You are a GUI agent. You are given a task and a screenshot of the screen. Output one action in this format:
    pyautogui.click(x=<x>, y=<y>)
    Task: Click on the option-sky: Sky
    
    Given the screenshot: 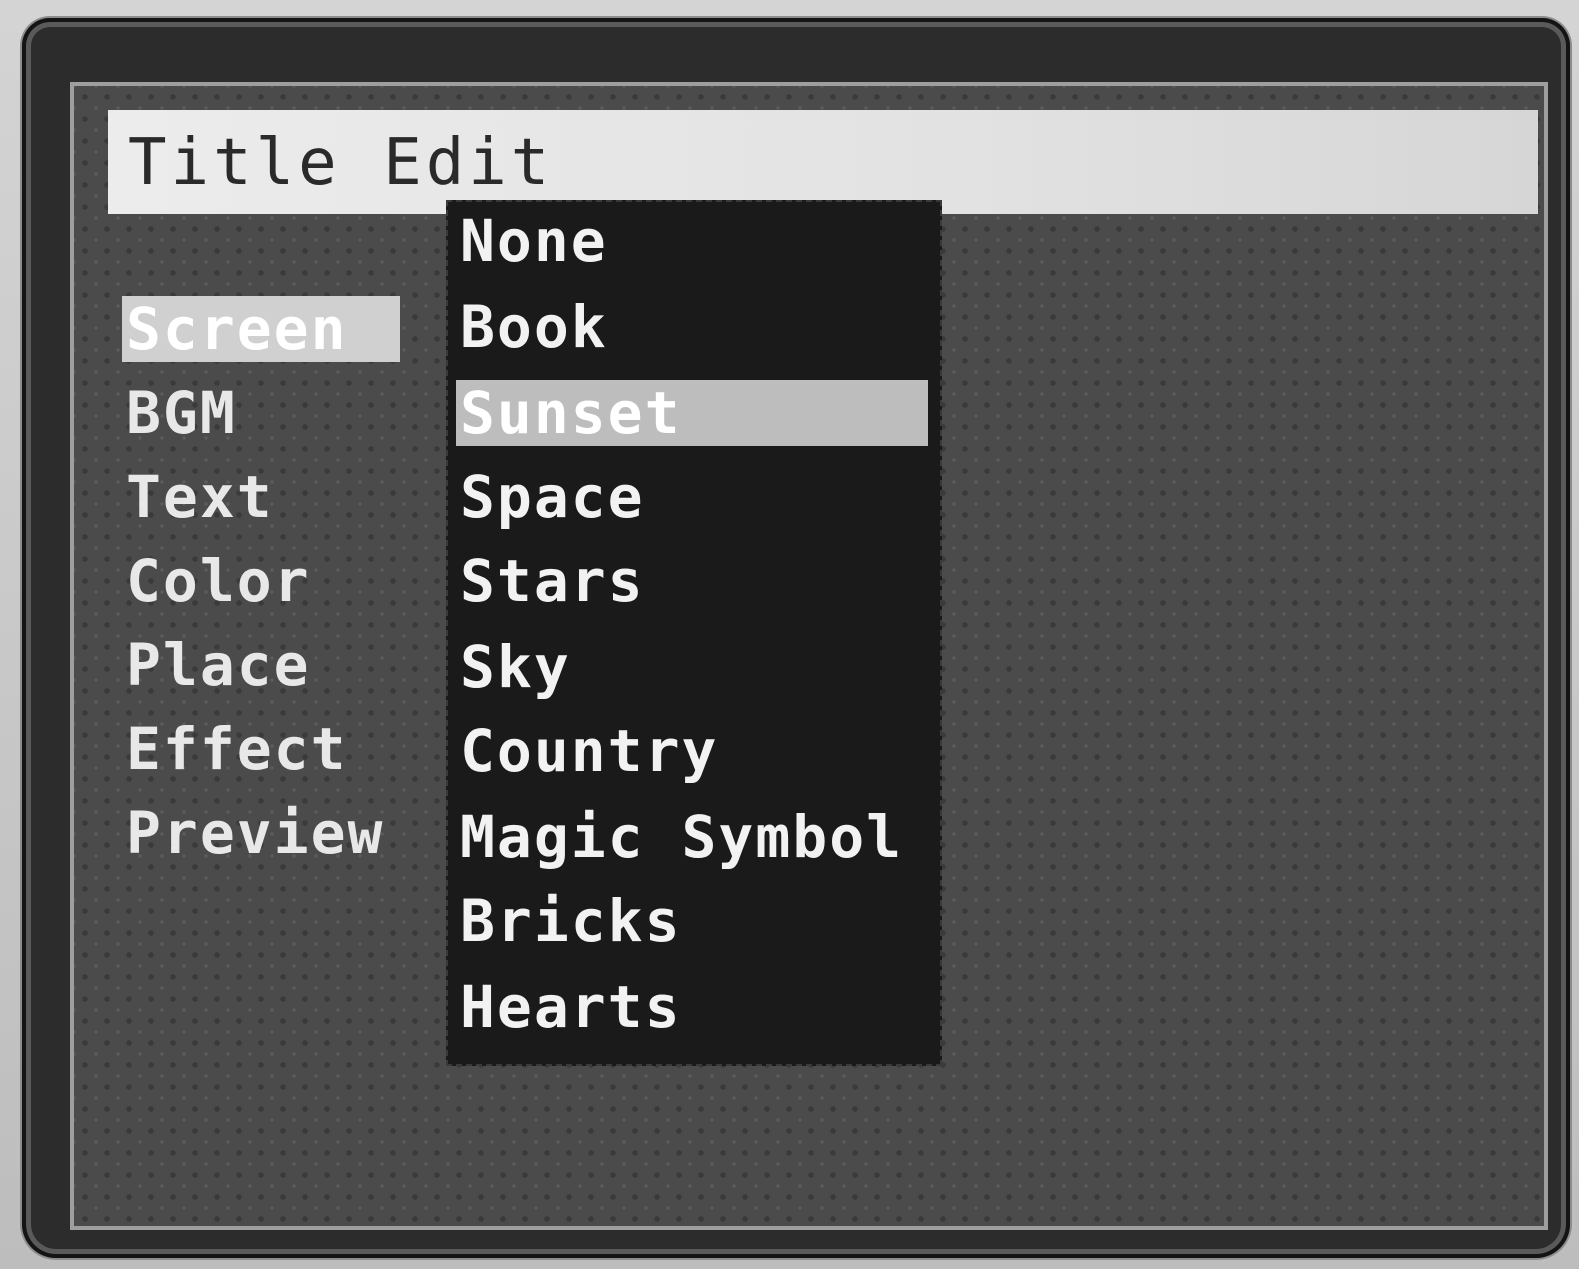 What is the action you would take?
    pyautogui.click(x=692, y=667)
    